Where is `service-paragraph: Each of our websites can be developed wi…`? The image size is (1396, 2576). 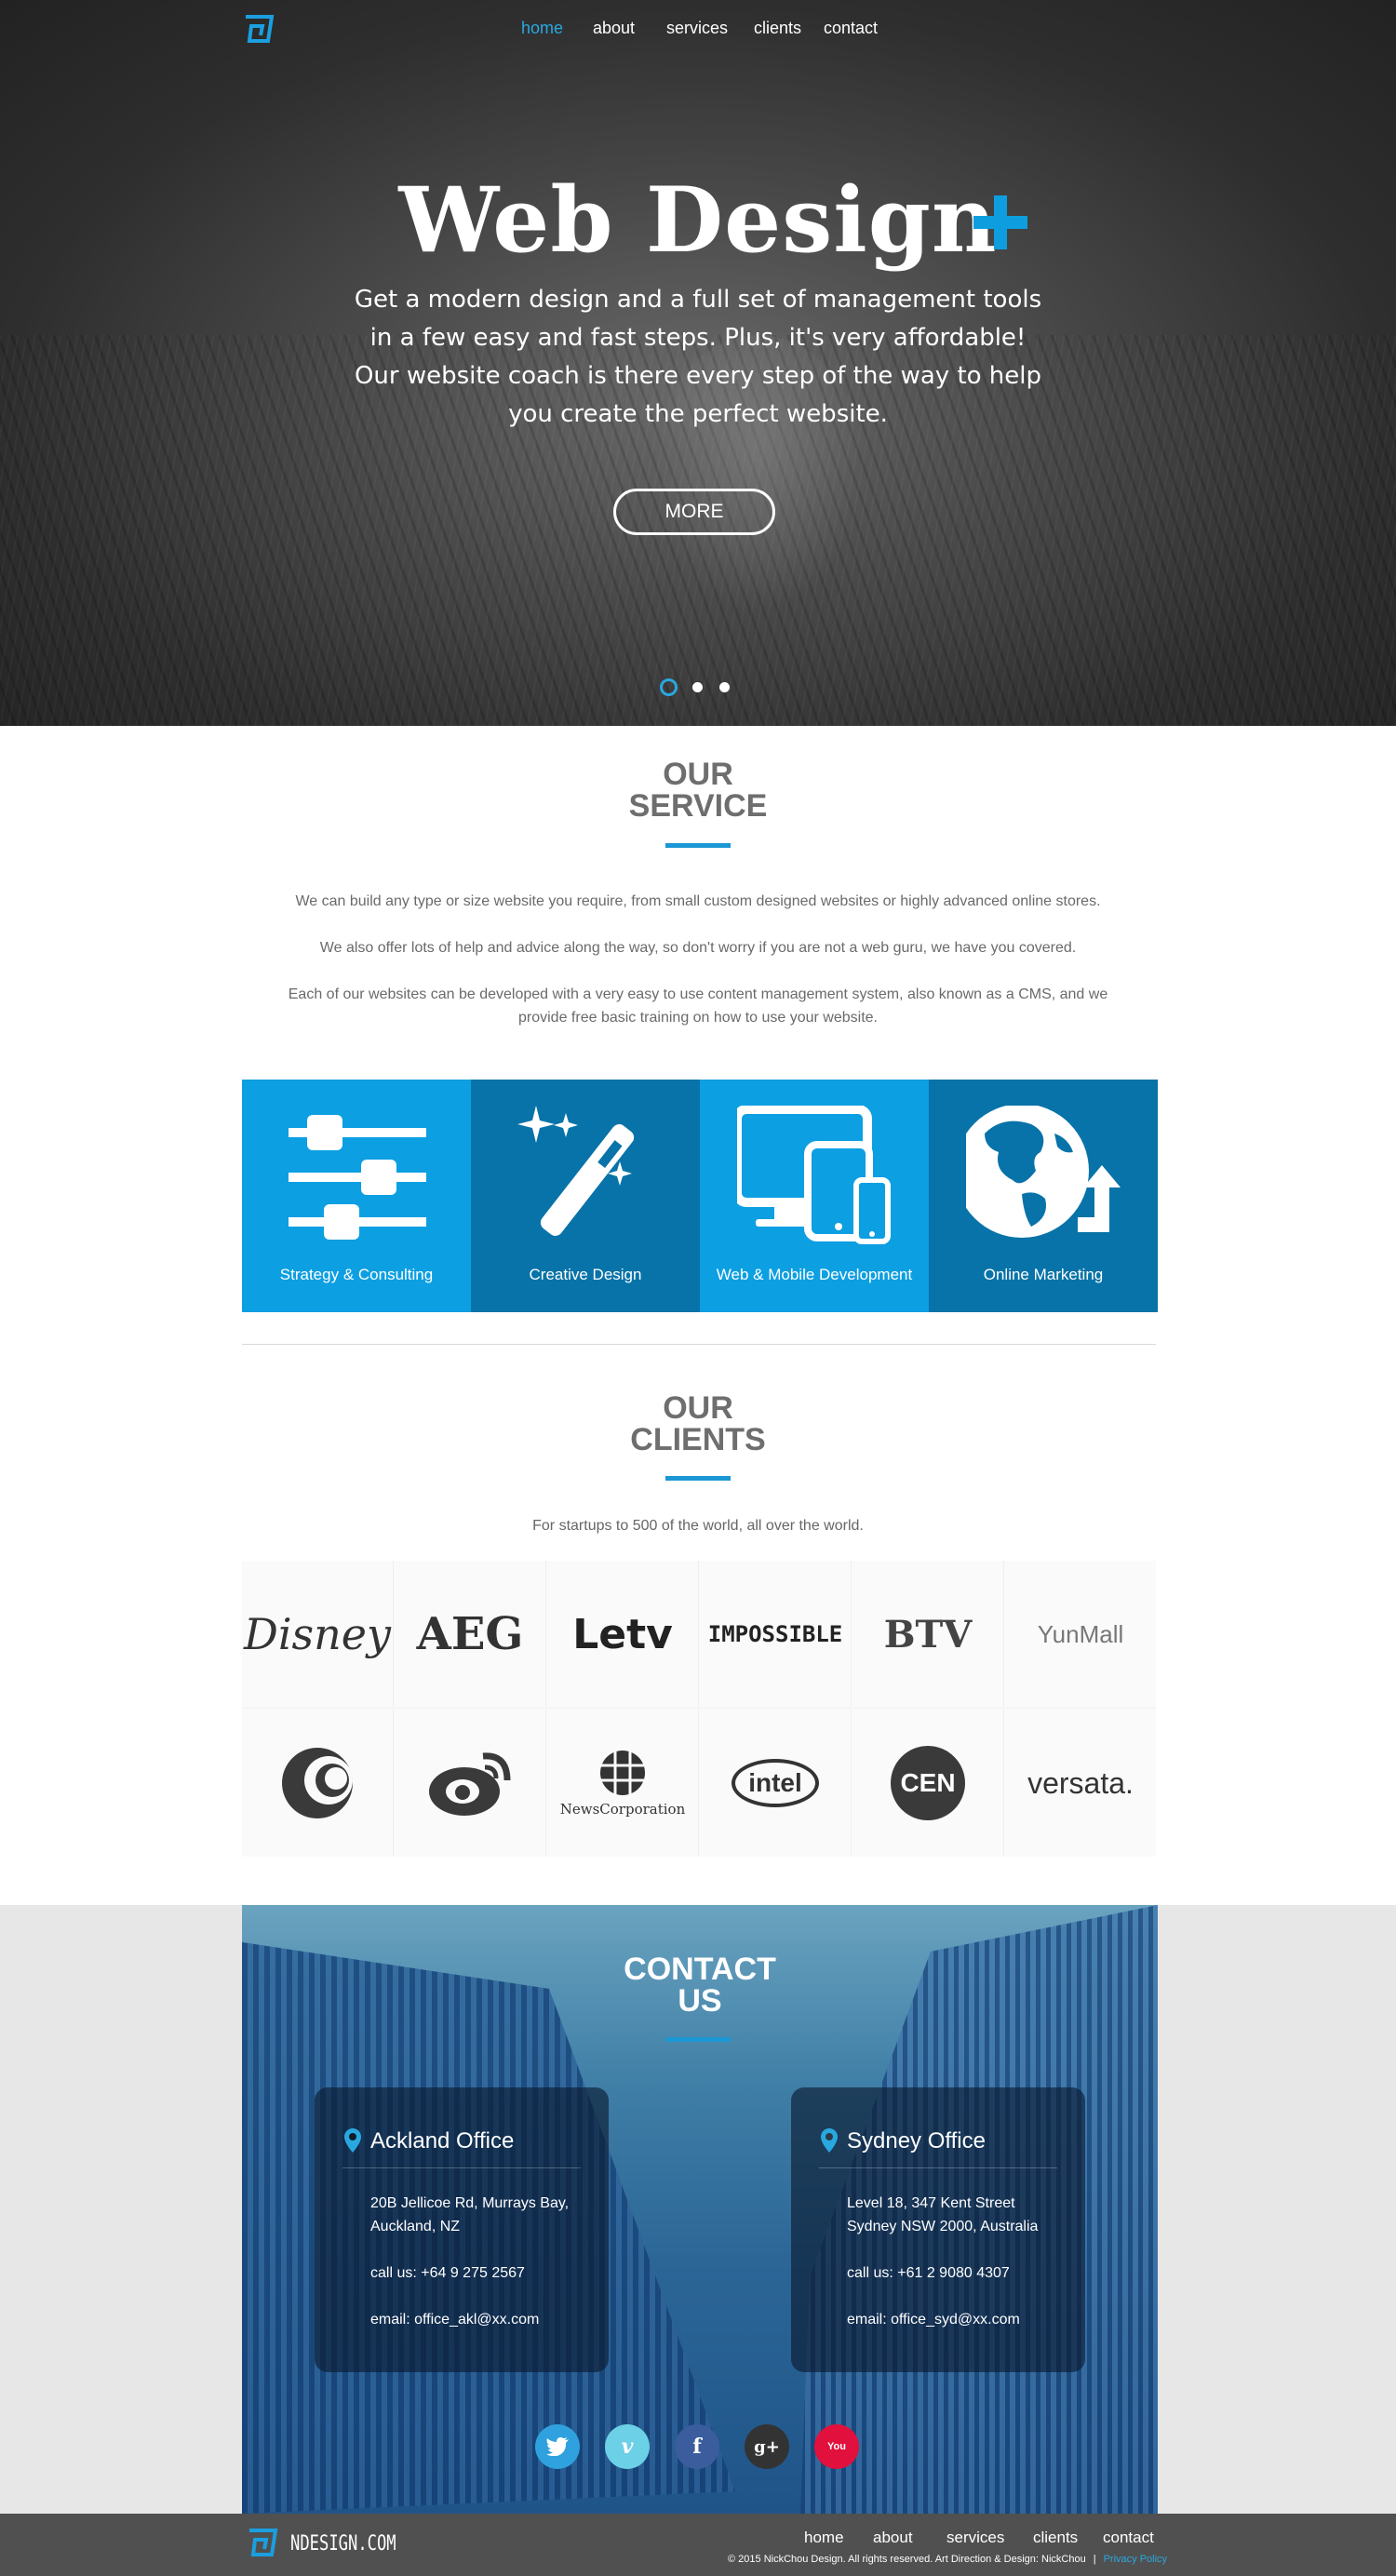
service-paragraph: Each of our websites can be developed wi… is located at coordinates (698, 1006).